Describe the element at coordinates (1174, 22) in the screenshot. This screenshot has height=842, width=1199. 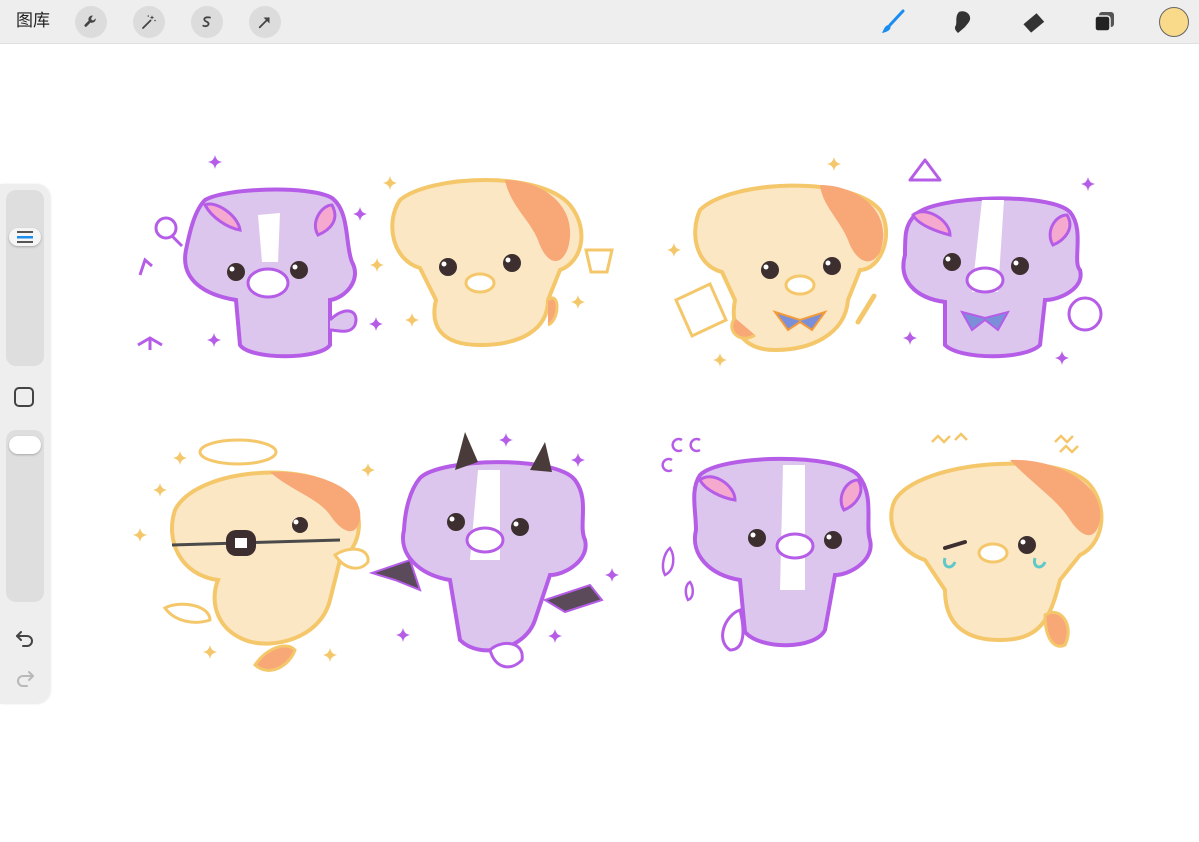
I see `color-picker-swatch` at that location.